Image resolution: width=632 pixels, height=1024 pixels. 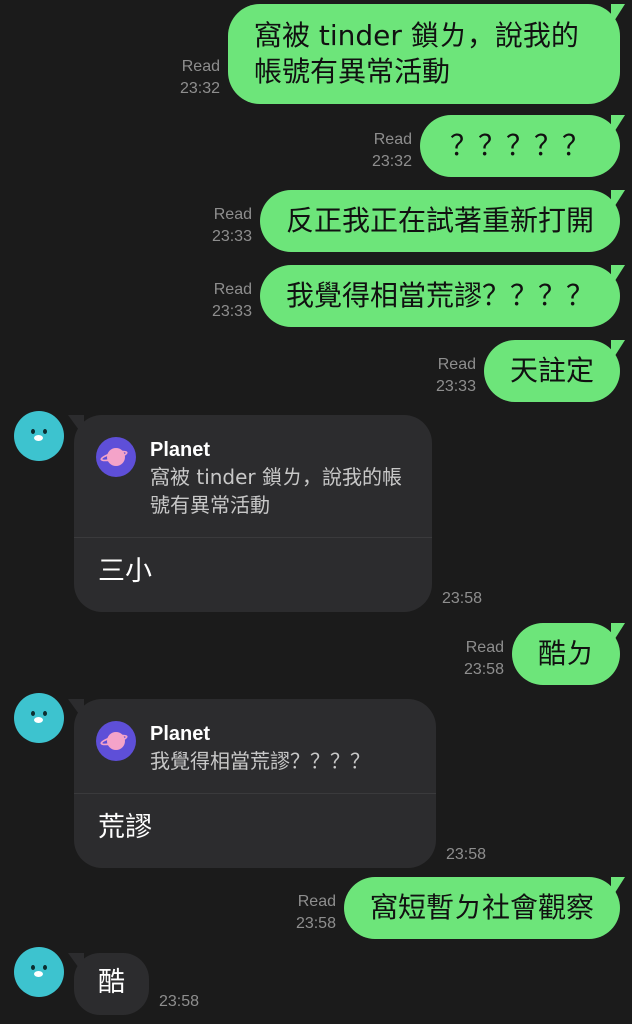 What do you see at coordinates (125, 571) in the screenshot?
I see `message-text: 三小` at bounding box center [125, 571].